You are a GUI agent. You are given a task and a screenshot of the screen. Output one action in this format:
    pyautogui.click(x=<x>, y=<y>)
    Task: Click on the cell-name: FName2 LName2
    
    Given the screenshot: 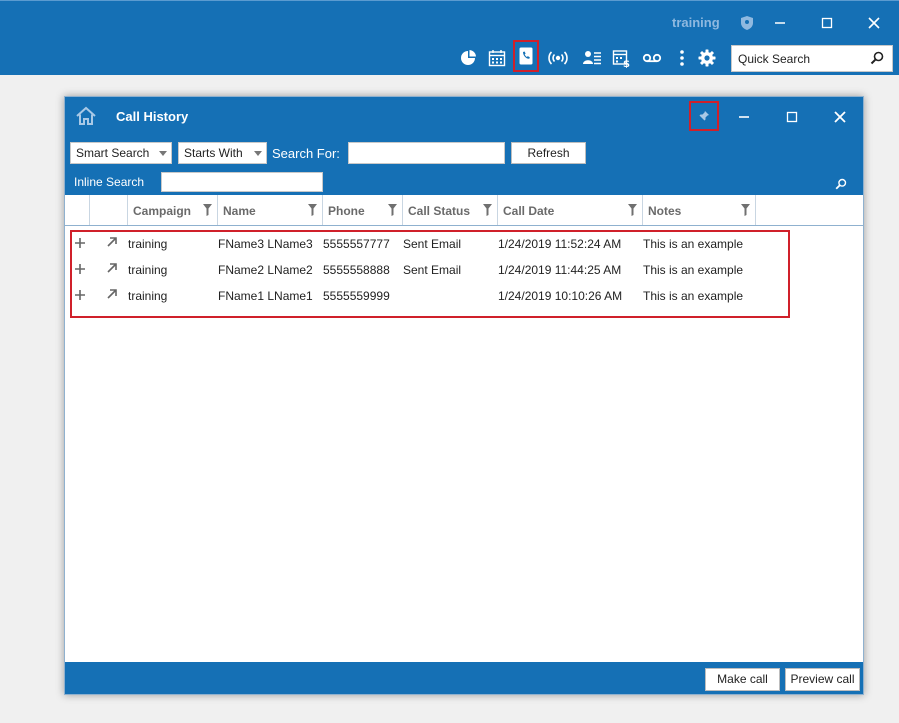 What is the action you would take?
    pyautogui.click(x=265, y=270)
    